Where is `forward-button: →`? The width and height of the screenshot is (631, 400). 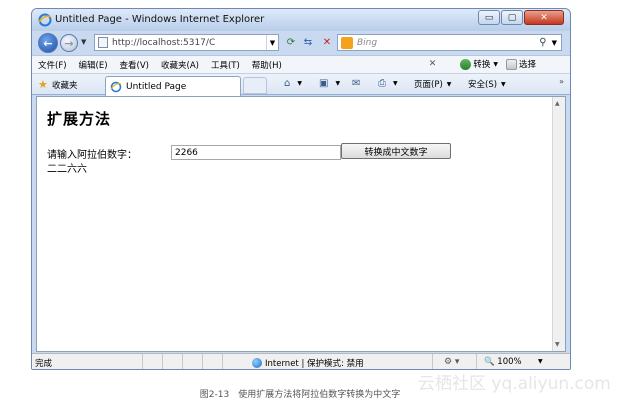 forward-button: → is located at coordinates (69, 43).